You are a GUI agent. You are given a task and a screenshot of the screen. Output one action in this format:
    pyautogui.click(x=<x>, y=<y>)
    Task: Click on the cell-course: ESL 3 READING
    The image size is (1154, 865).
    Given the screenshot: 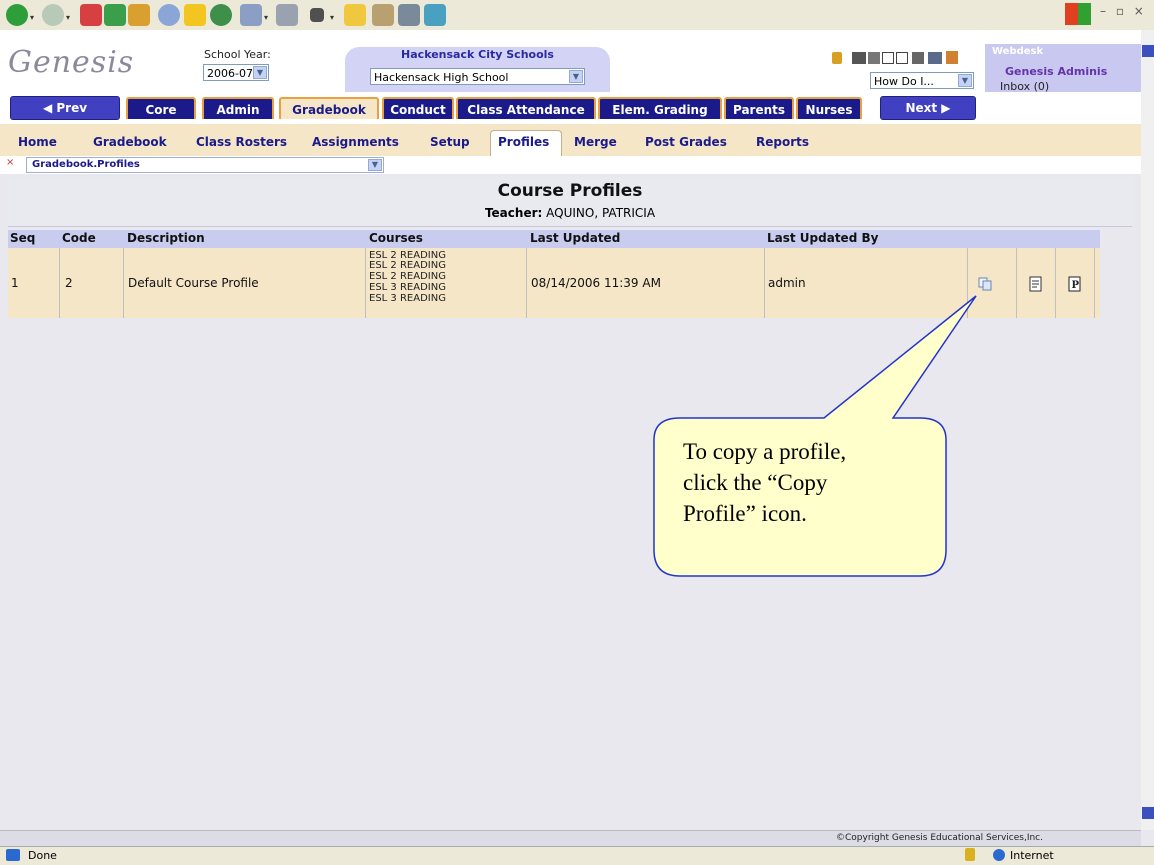 What is the action you would take?
    pyautogui.click(x=407, y=287)
    